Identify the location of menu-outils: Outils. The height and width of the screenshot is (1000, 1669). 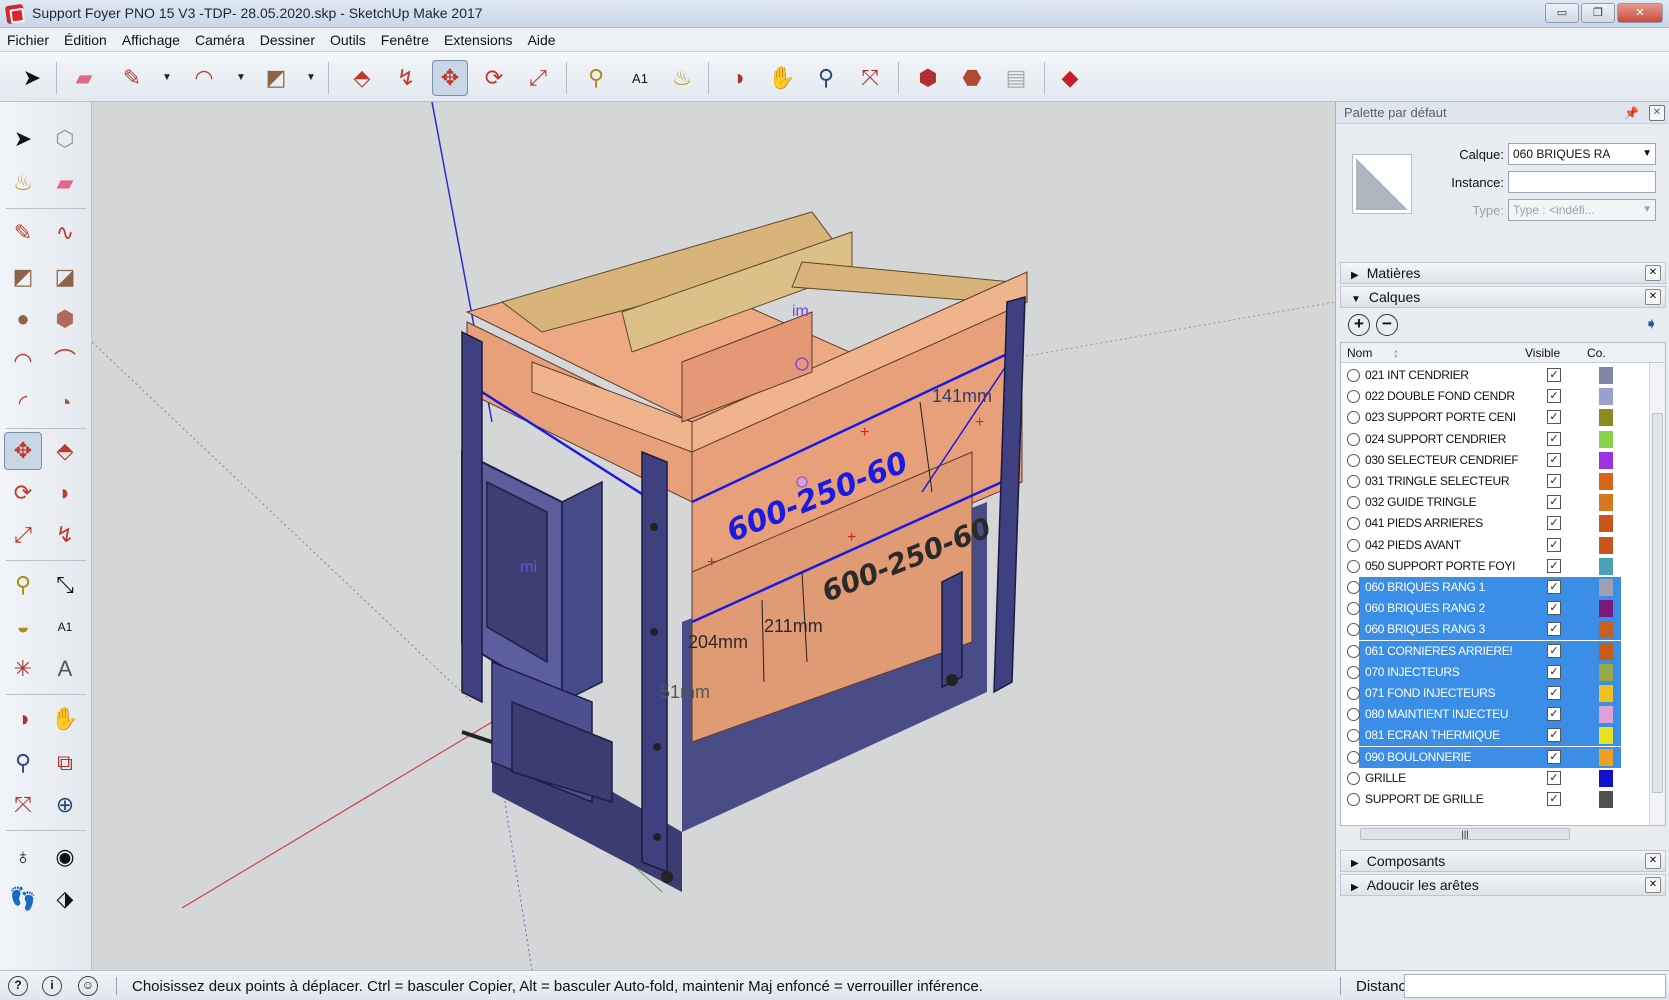
(352, 40).